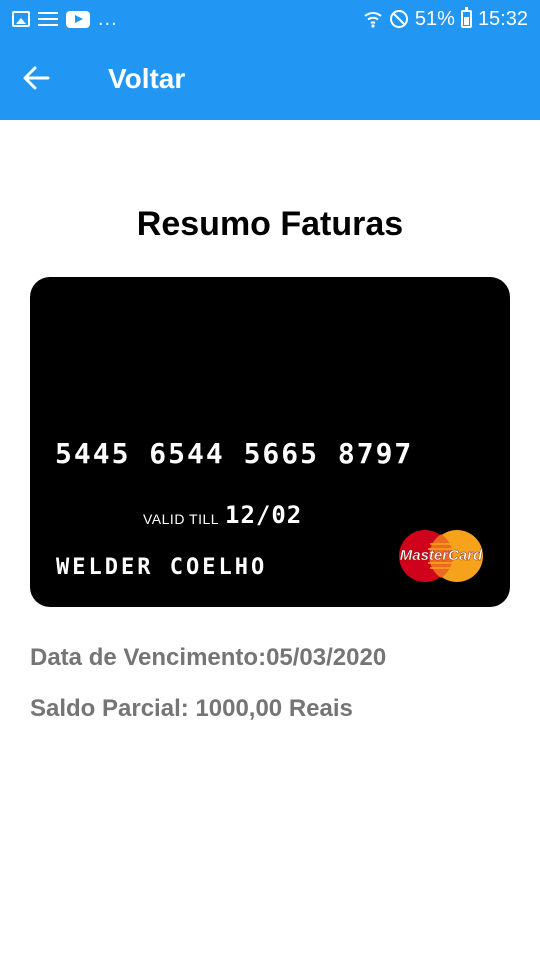 The height and width of the screenshot is (960, 540). What do you see at coordinates (21, 19) in the screenshot?
I see `image-icon` at bounding box center [21, 19].